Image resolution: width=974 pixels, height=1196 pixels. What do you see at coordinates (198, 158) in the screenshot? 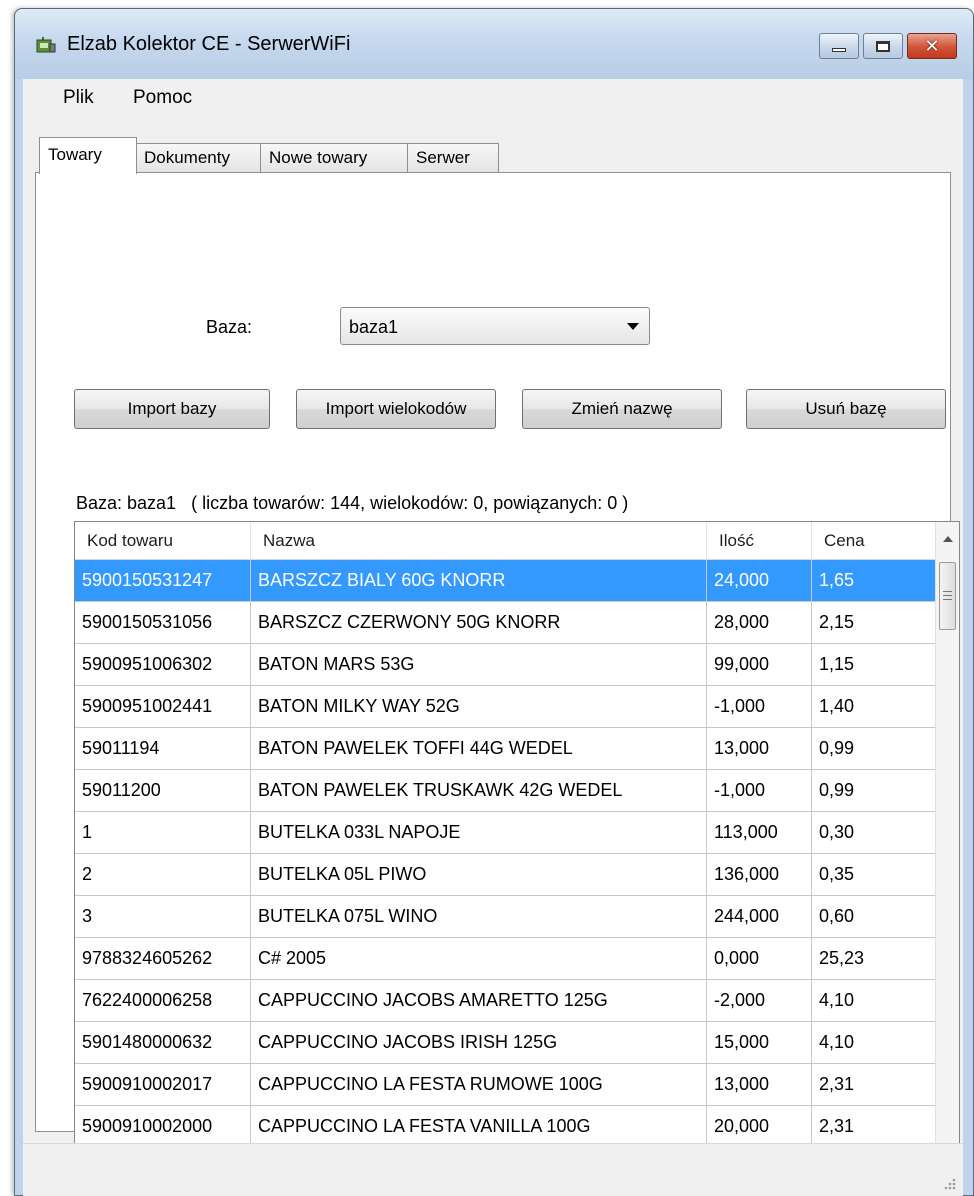
I see `tab-dokumenty: Dokumenty` at bounding box center [198, 158].